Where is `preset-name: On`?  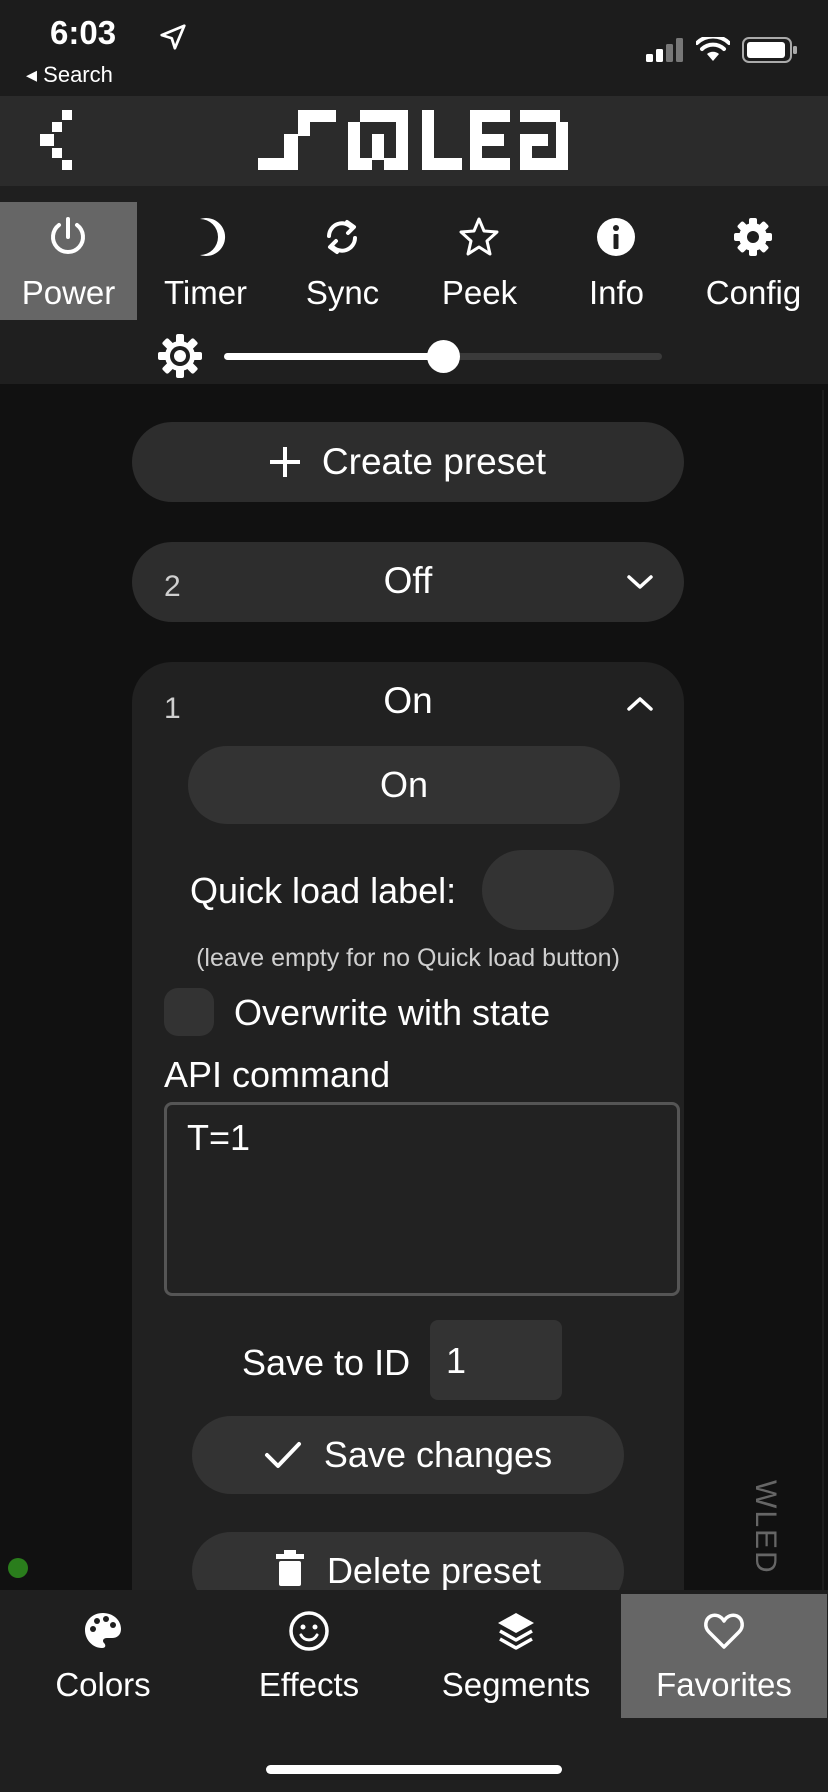 preset-name: On is located at coordinates (408, 700).